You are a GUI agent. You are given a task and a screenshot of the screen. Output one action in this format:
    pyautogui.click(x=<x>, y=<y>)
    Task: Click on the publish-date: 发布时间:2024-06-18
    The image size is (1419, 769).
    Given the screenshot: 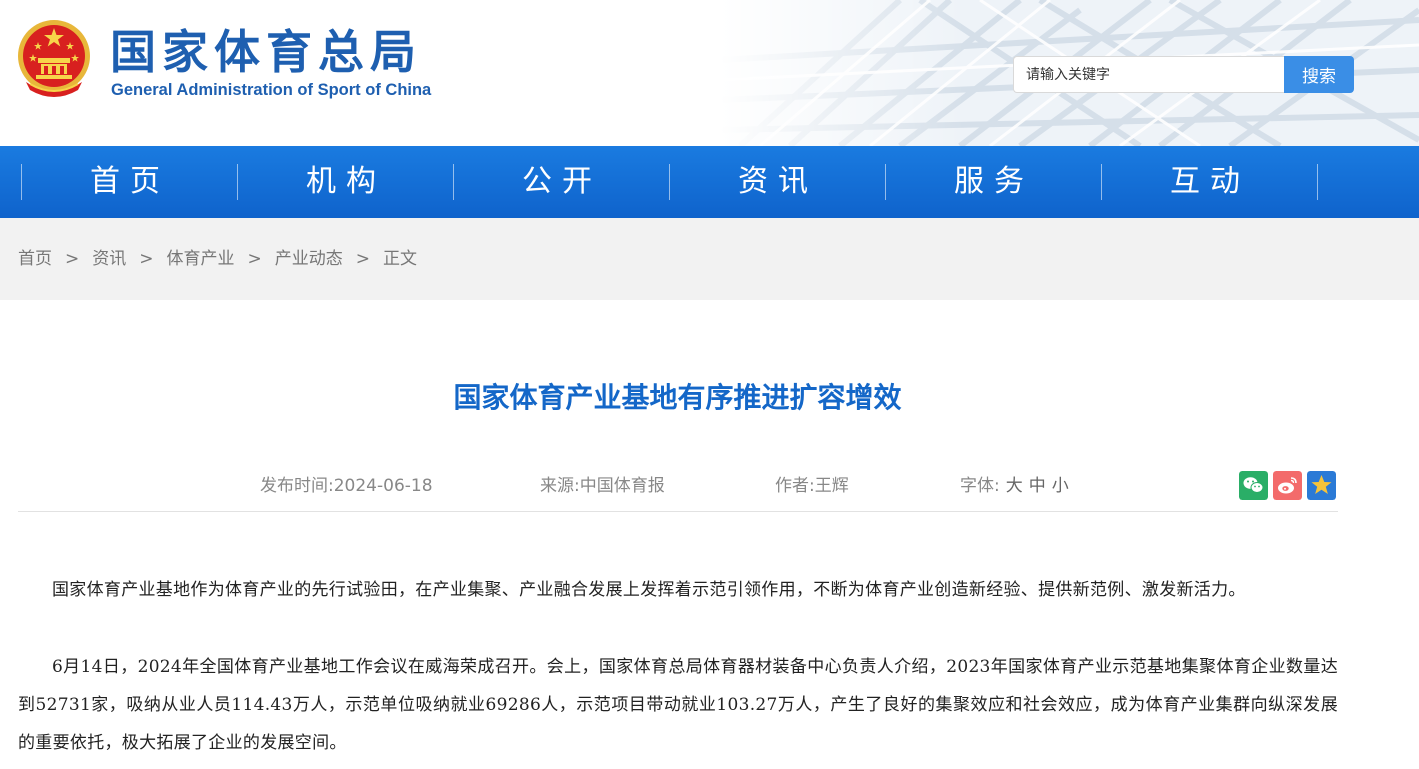 What is the action you would take?
    pyautogui.click(x=346, y=486)
    